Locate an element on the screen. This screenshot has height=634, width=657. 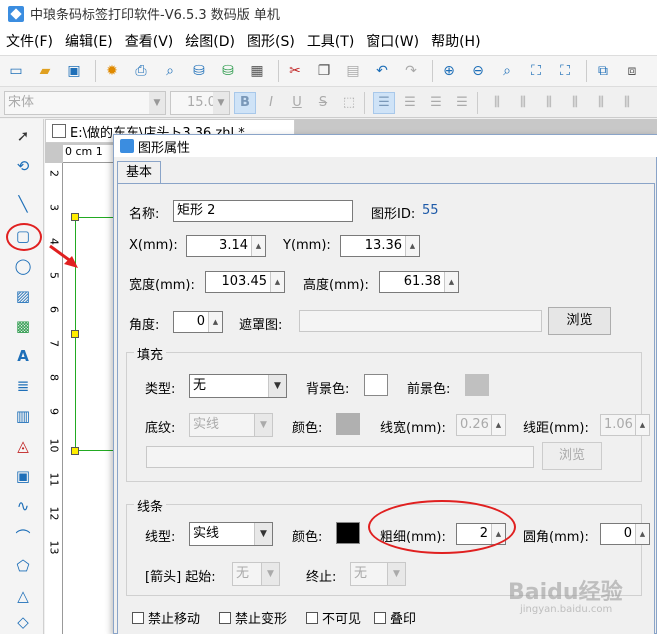
fill-type-select: 无 ▼ is located at coordinates (238, 386).